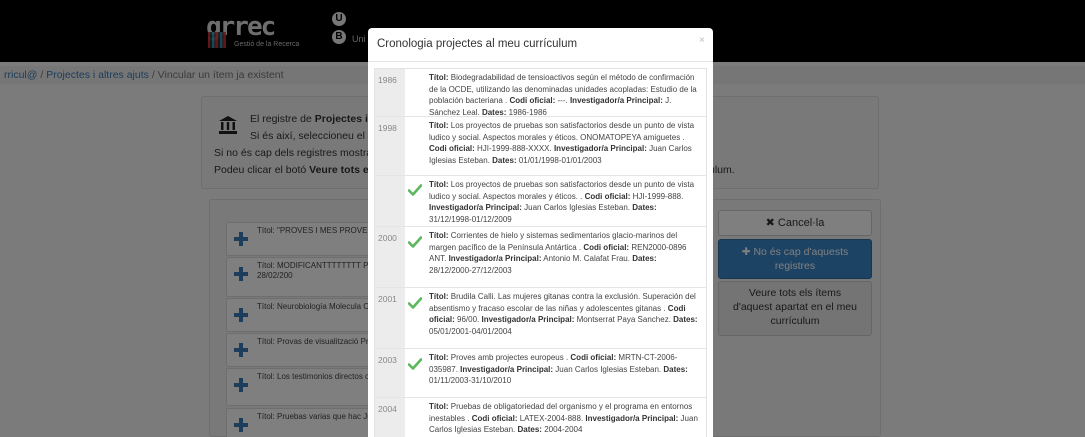 The height and width of the screenshot is (437, 1085). I want to click on timeline-year: 2001, so click(387, 299).